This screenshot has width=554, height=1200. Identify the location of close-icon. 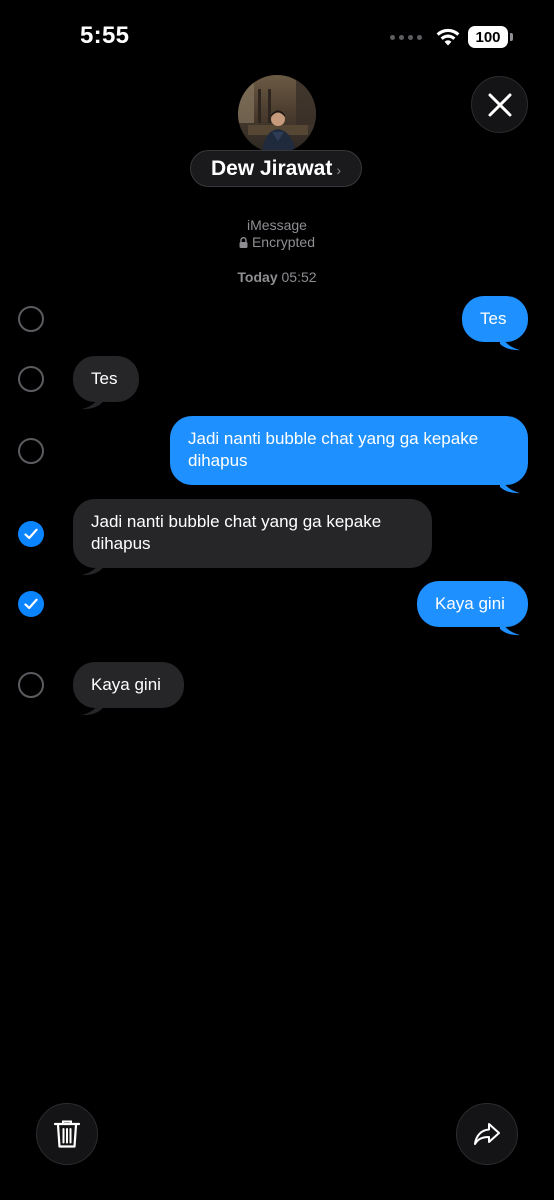
(499, 104).